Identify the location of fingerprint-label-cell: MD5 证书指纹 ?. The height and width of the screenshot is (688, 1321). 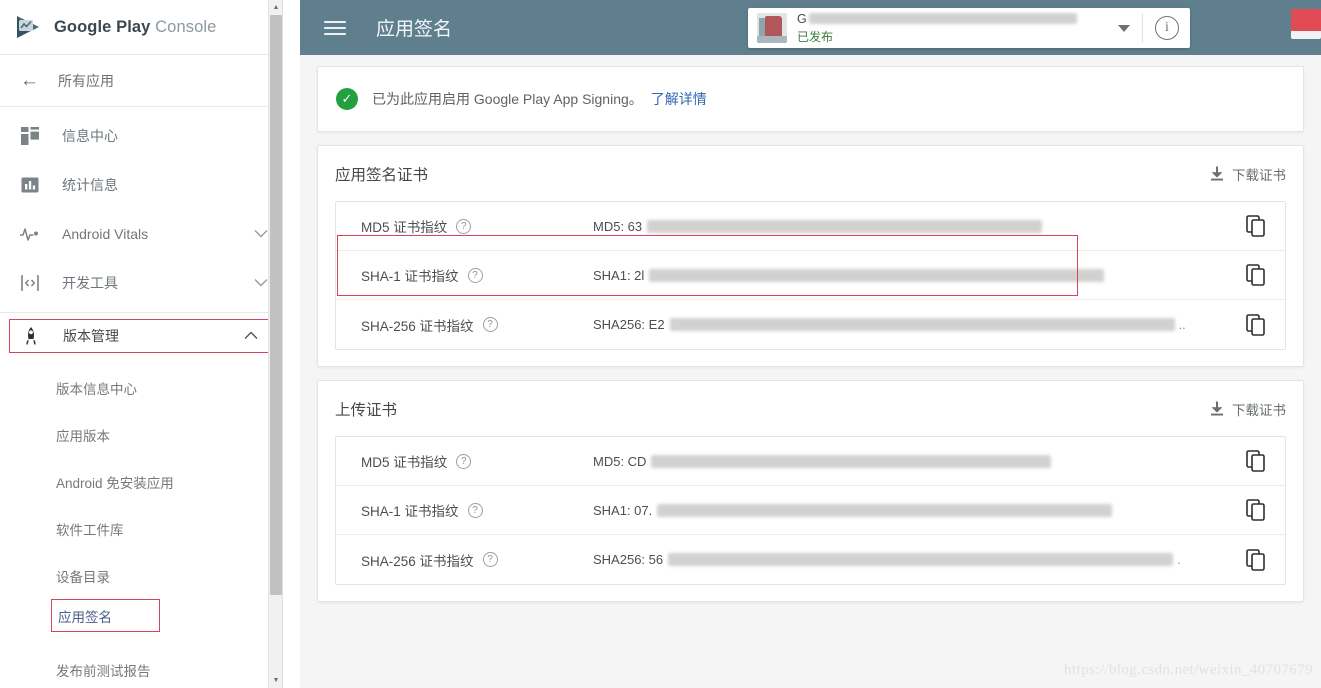
(477, 461).